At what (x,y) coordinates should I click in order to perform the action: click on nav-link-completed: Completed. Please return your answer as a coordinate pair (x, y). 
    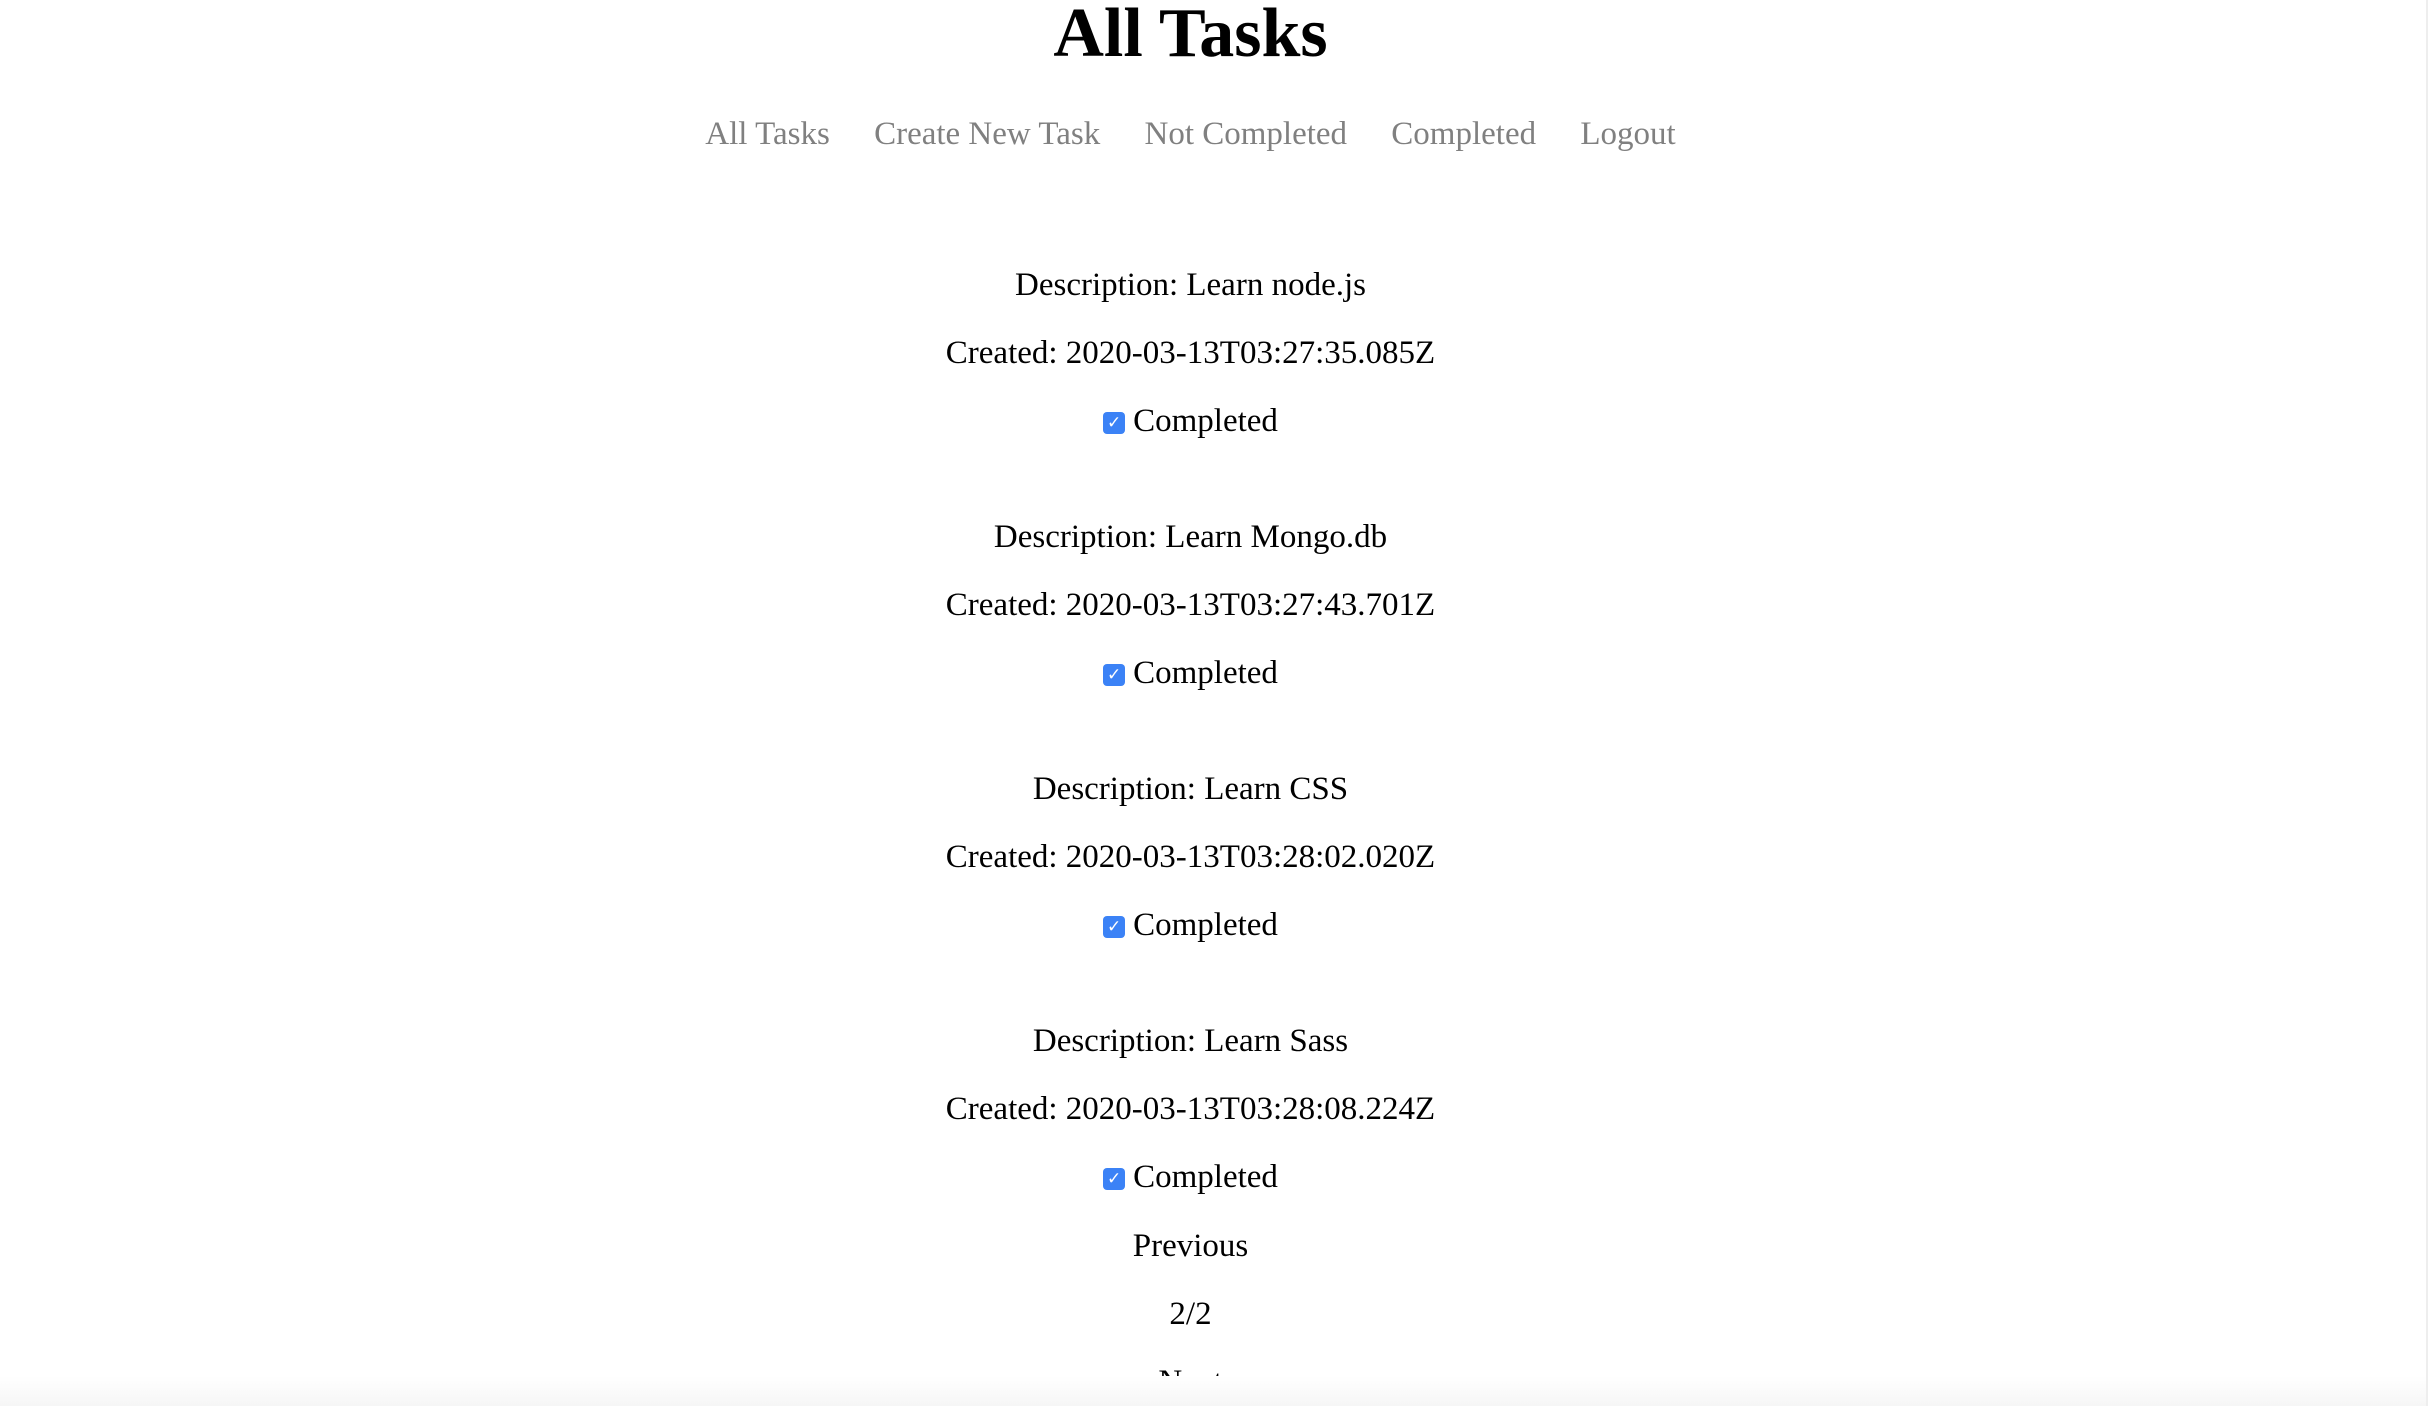
    Looking at the image, I should click on (1463, 134).